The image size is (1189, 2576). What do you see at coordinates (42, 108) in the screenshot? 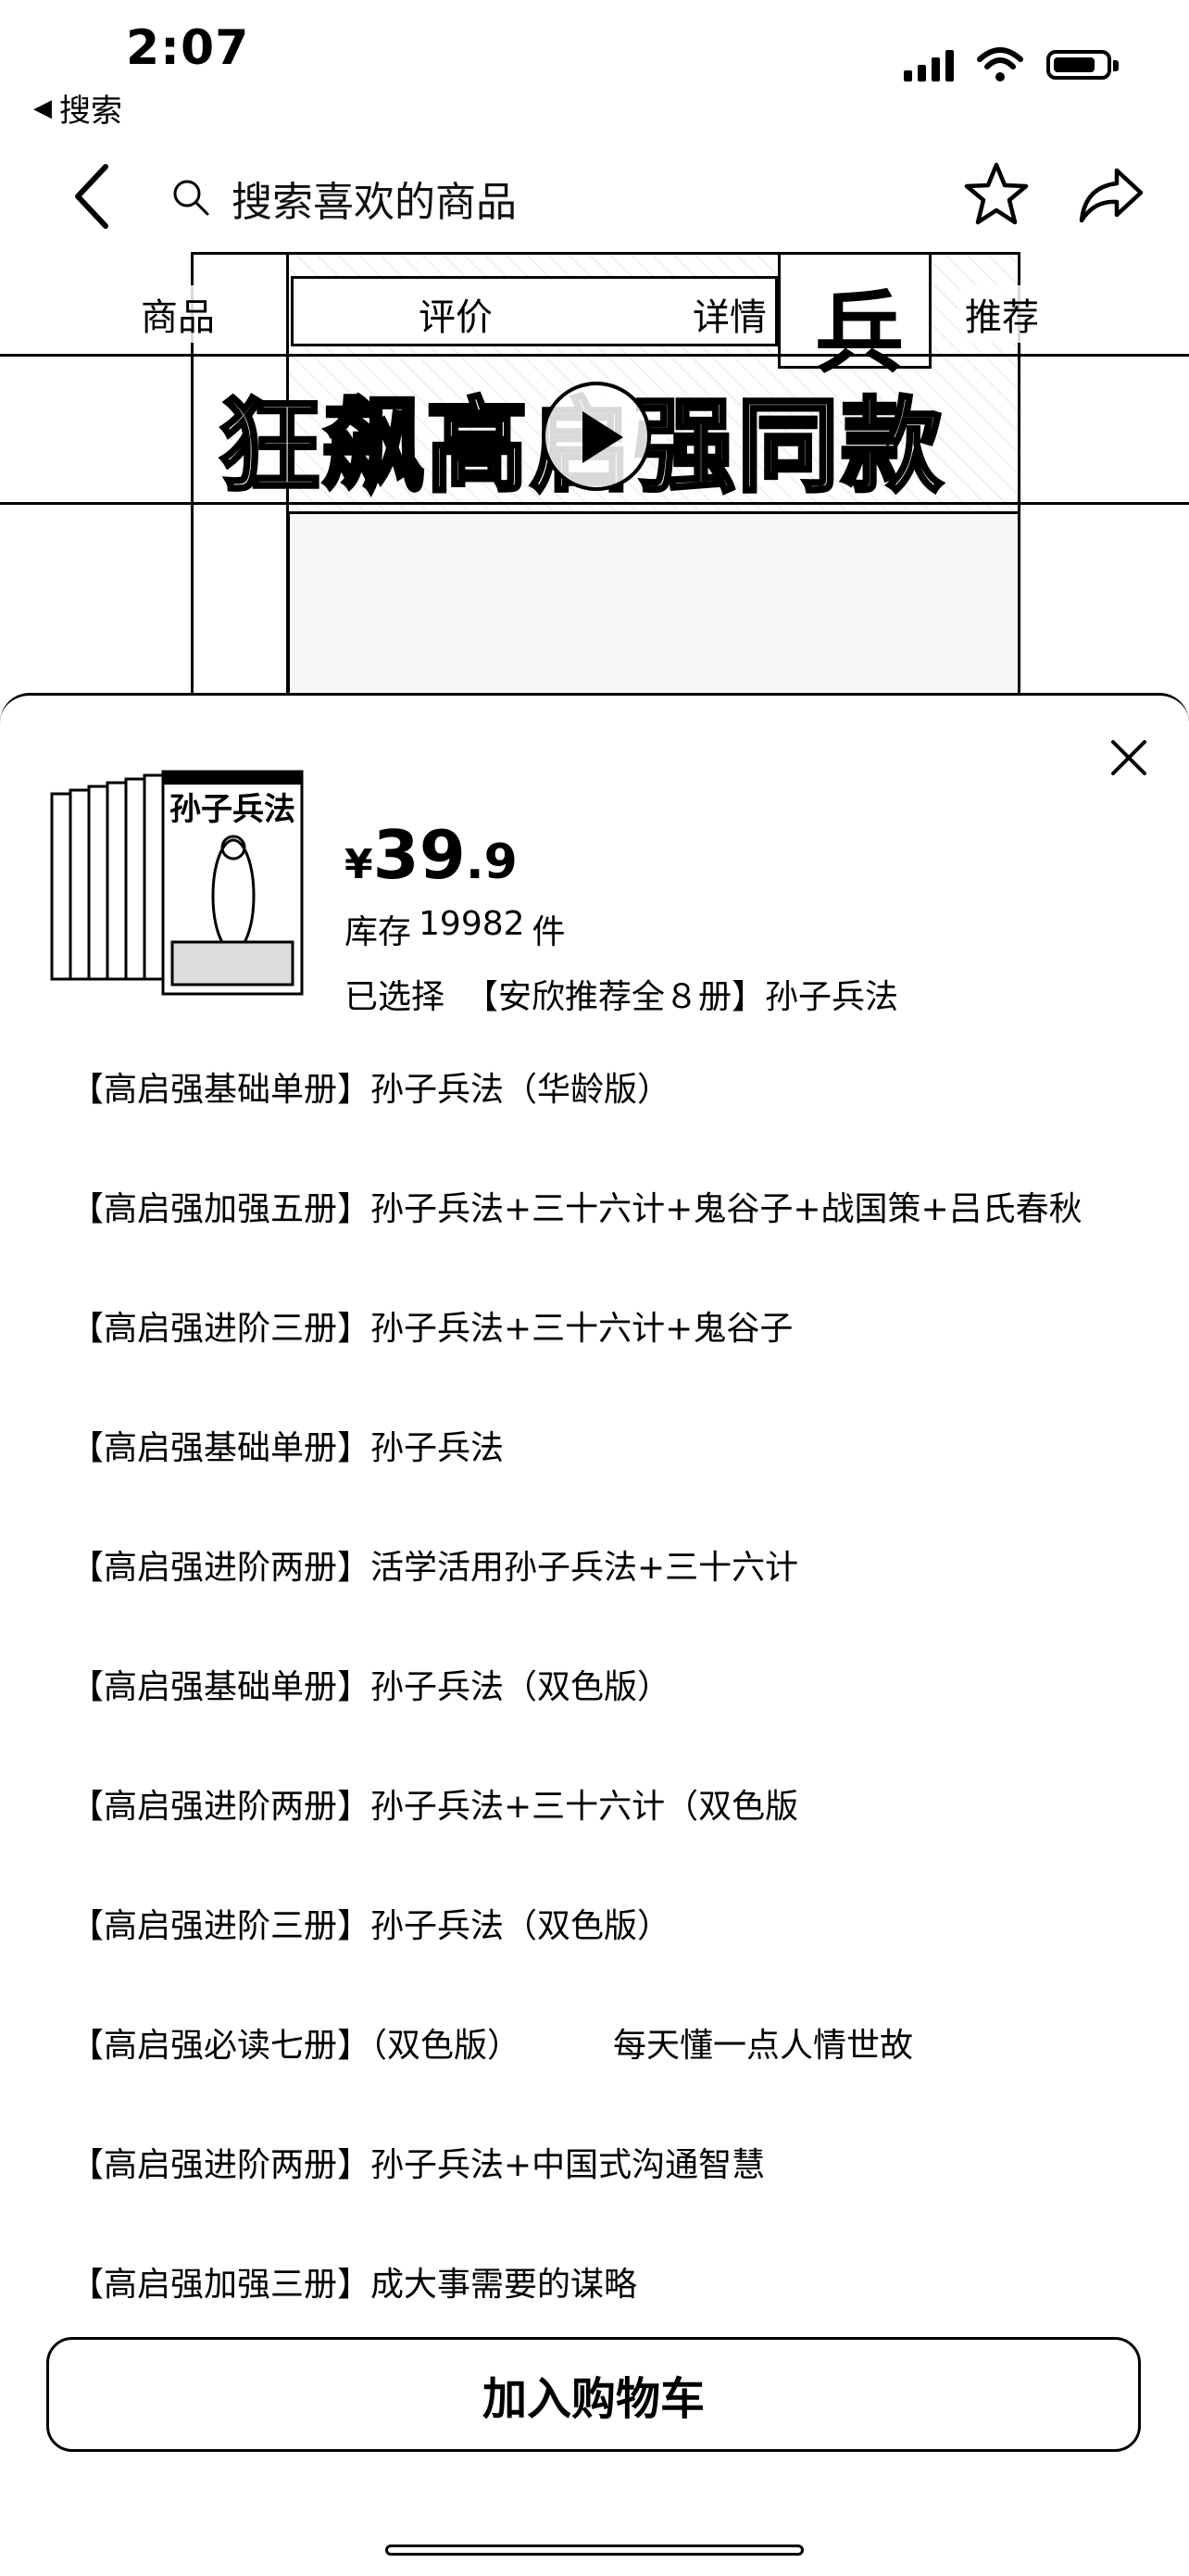
I see `back-triangle-icon: ◀` at bounding box center [42, 108].